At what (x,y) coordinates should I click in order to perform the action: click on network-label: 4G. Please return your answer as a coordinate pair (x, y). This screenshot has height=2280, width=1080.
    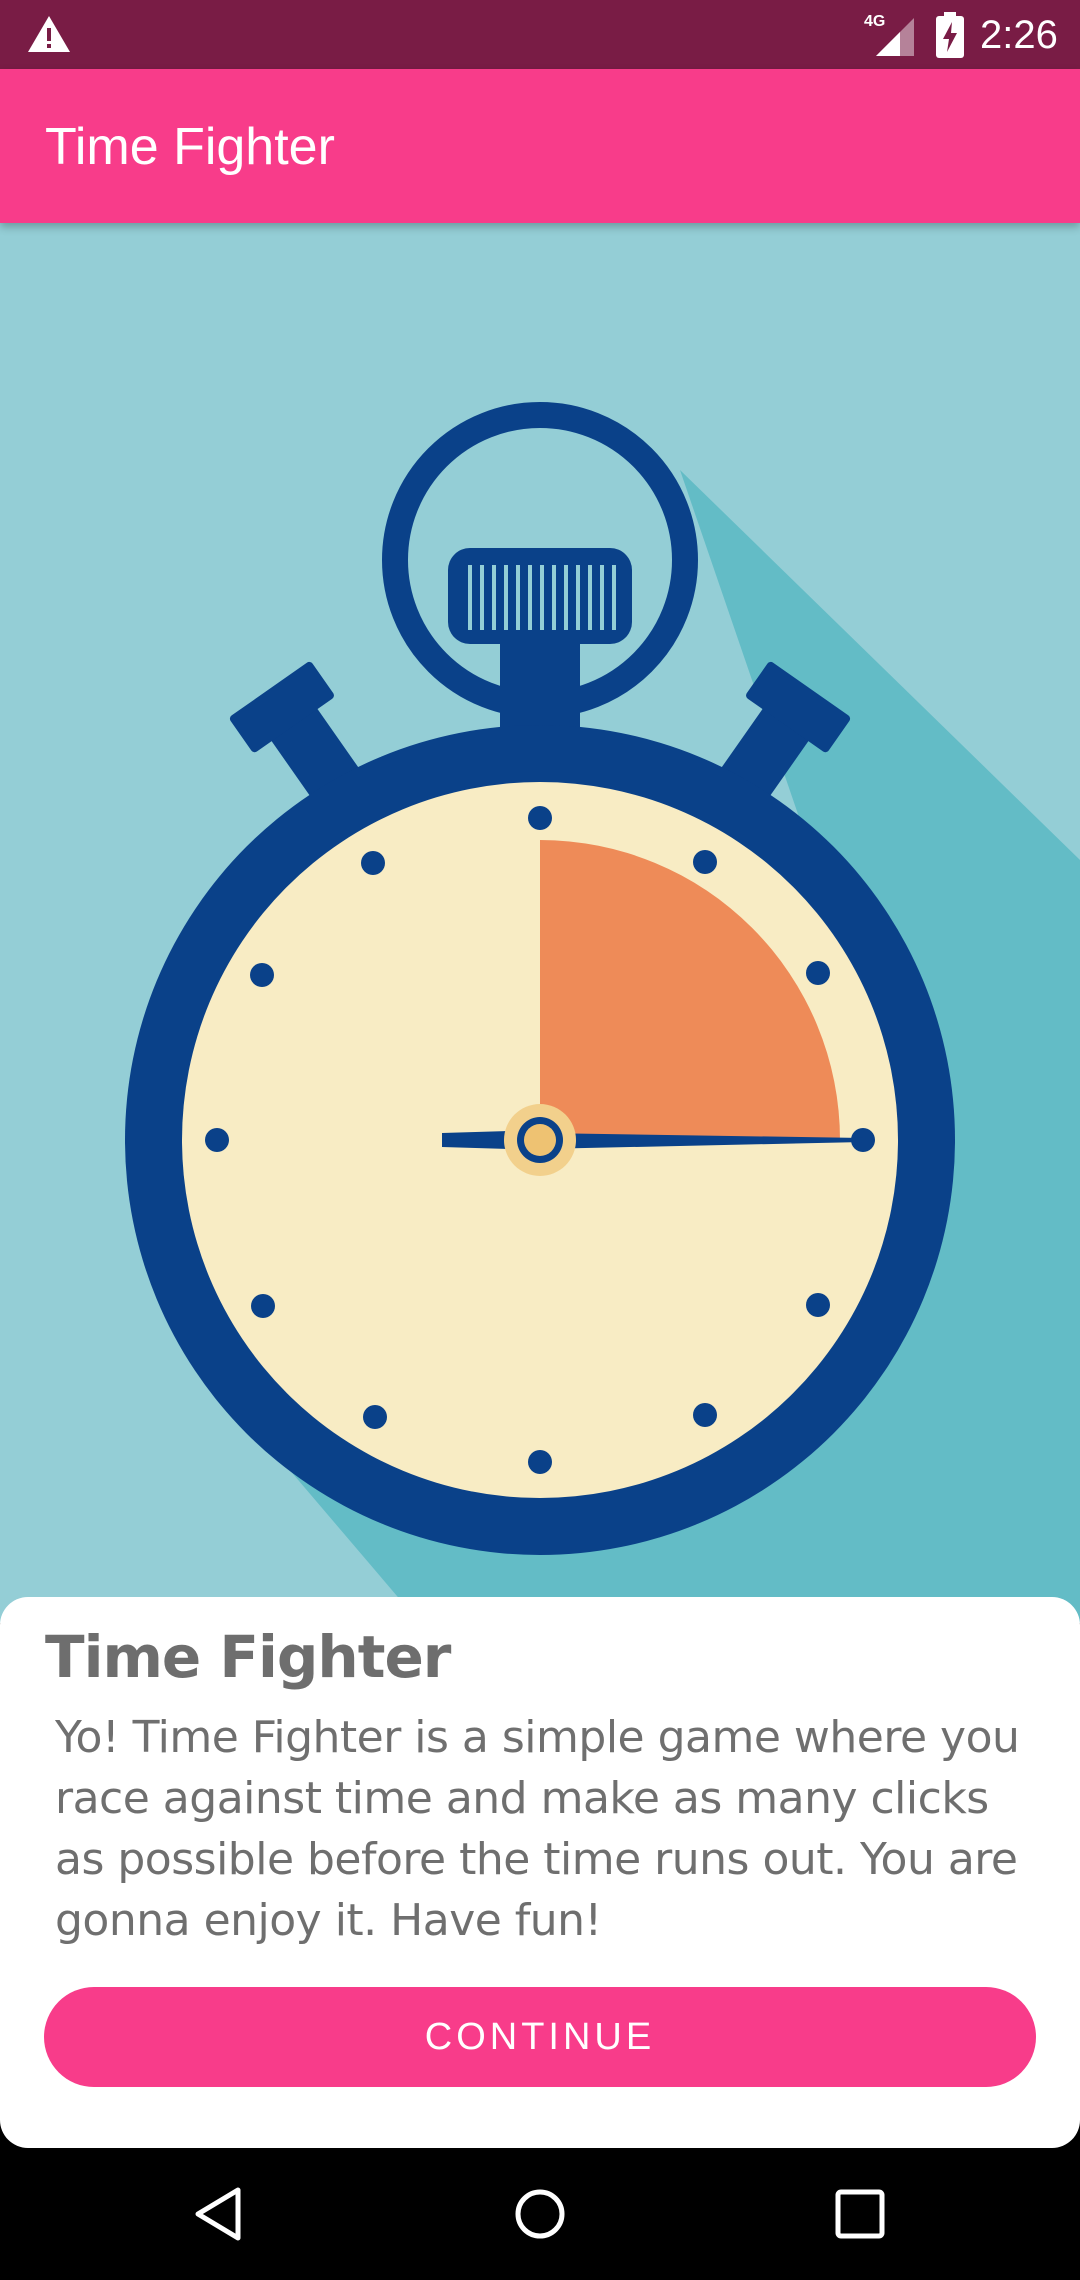
    Looking at the image, I should click on (874, 21).